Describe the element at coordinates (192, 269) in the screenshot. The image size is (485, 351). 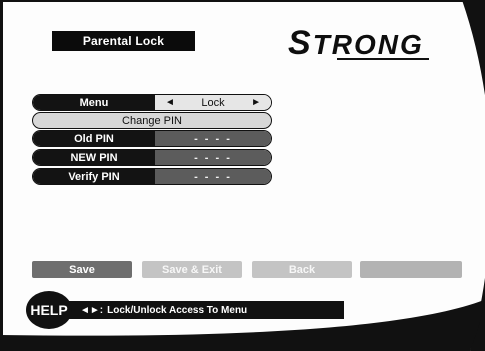
I see `save-exit-button: Save & Exit` at that location.